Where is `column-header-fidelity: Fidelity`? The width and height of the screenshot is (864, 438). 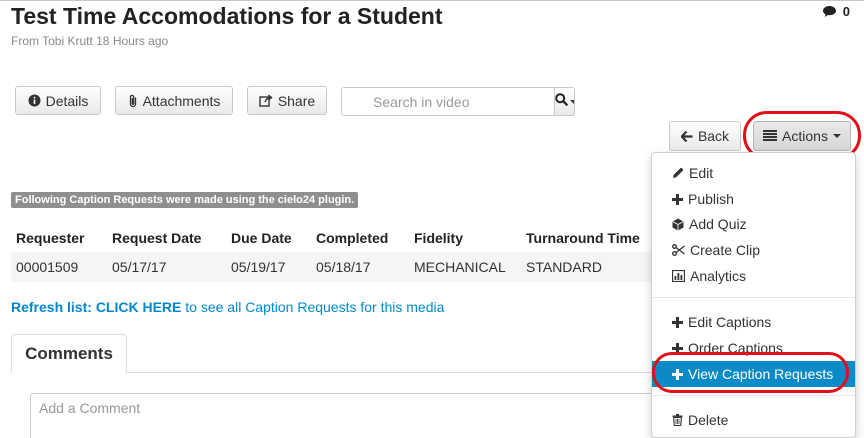 column-header-fidelity: Fidelity is located at coordinates (439, 238).